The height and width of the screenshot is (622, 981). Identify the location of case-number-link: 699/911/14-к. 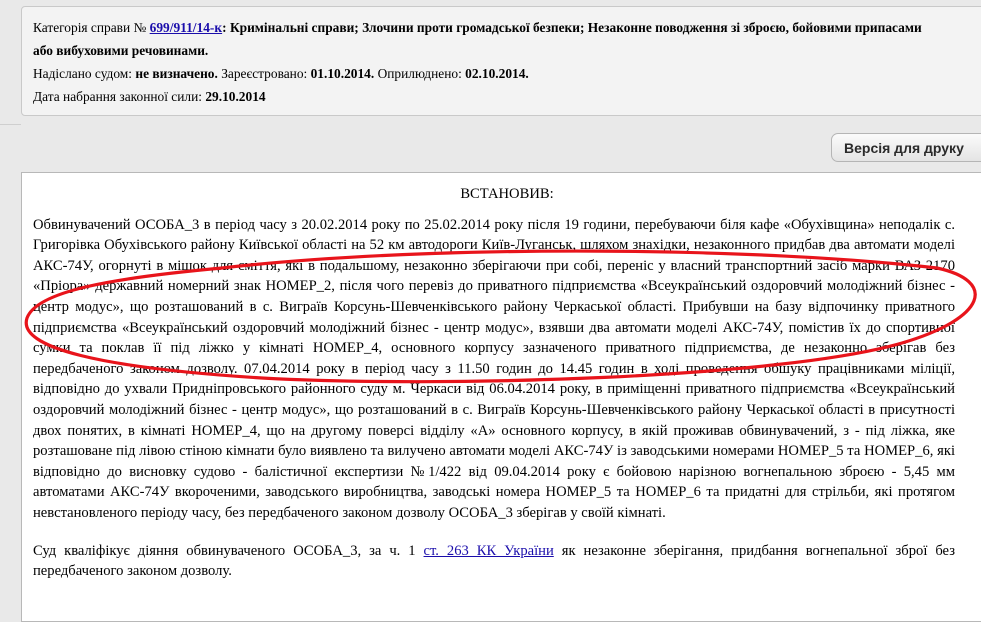
(186, 27).